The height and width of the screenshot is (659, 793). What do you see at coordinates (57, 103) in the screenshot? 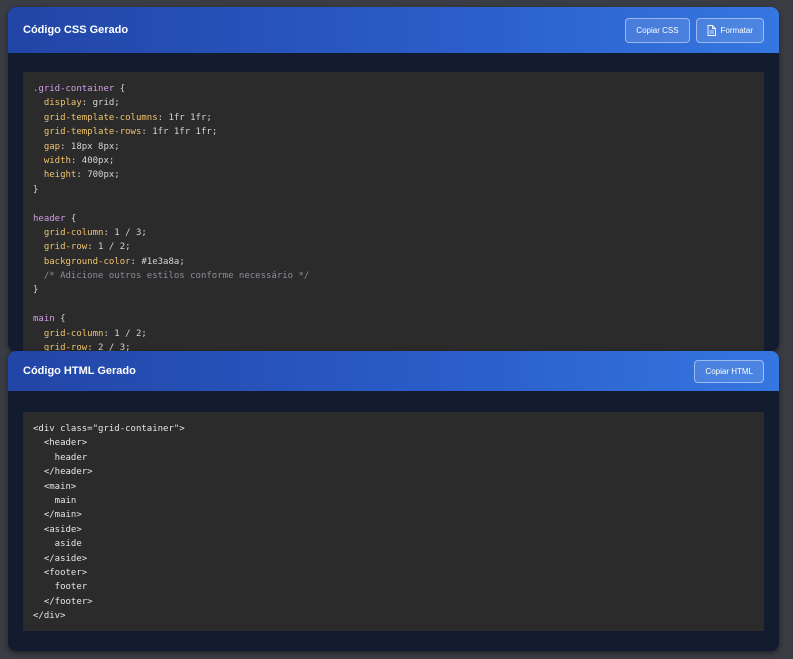
I see `css-token-prop: display` at bounding box center [57, 103].